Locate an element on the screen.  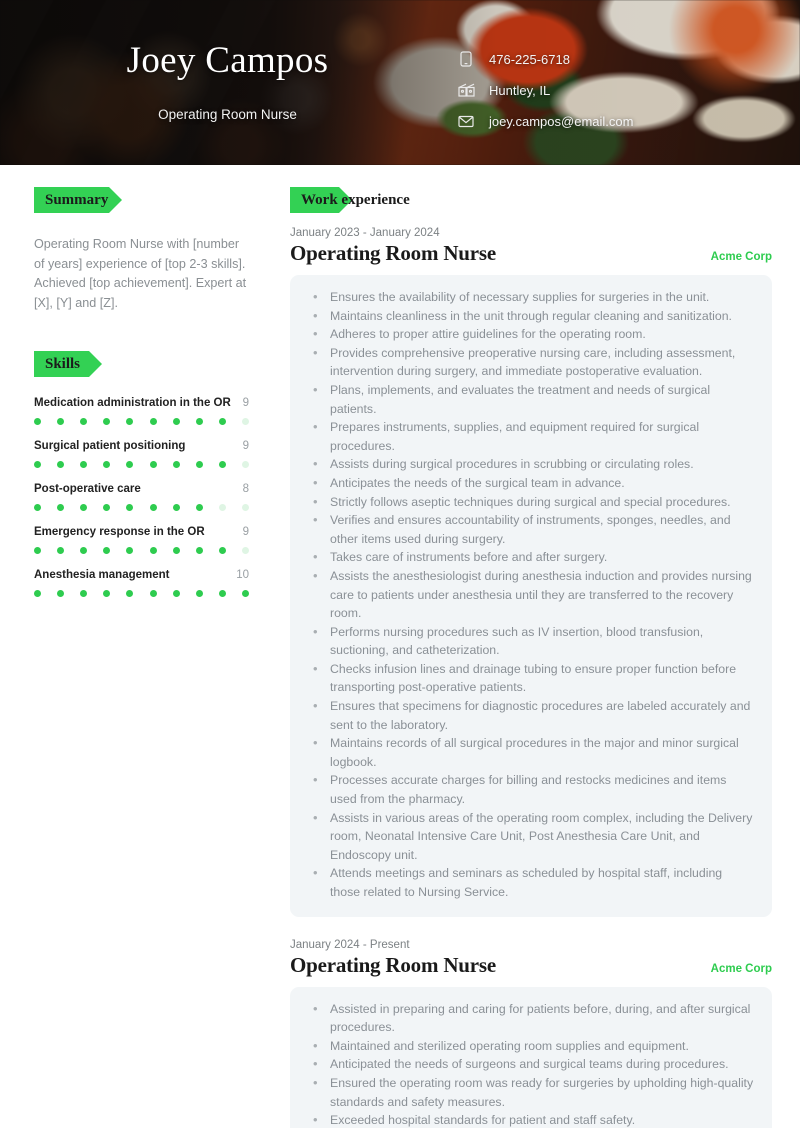
work-experience-heading: Work experience is located at coordinates (531, 200).